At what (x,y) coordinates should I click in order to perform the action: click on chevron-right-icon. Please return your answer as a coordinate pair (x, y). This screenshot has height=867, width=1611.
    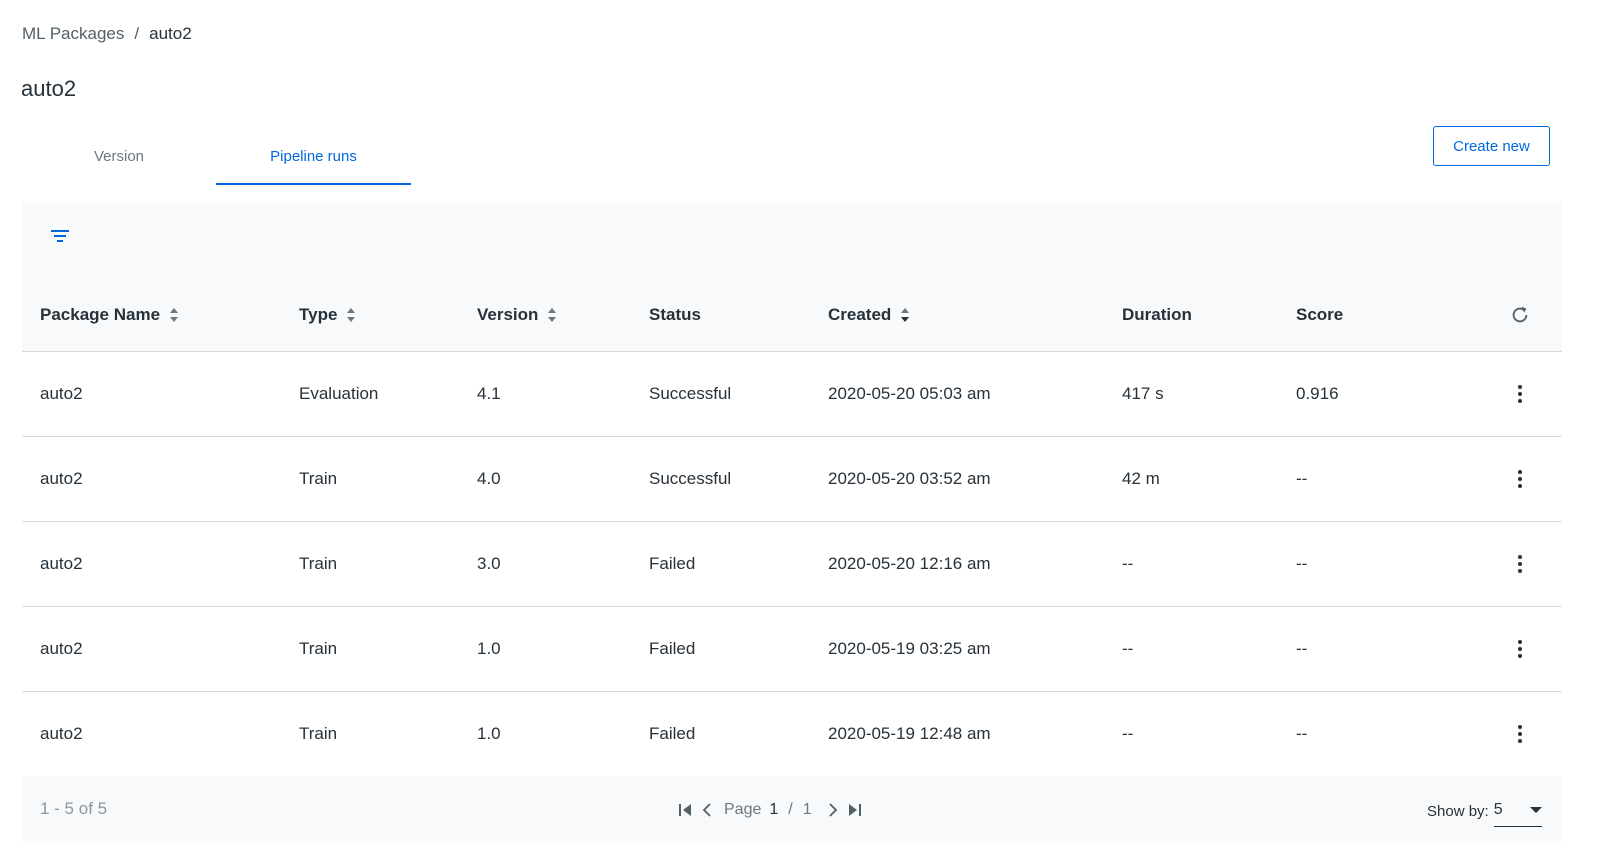
    Looking at the image, I should click on (833, 810).